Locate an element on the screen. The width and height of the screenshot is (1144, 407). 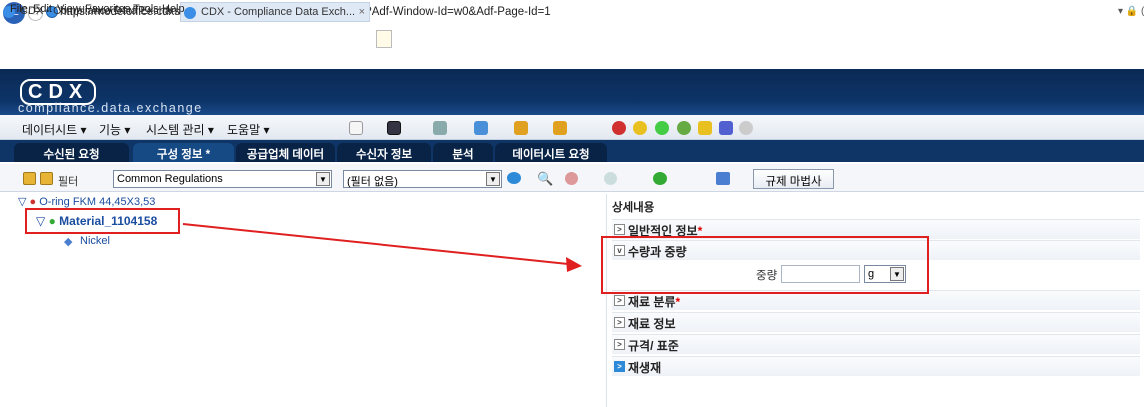
tab-recipient-info: 수신자 정보 is located at coordinates (384, 152).